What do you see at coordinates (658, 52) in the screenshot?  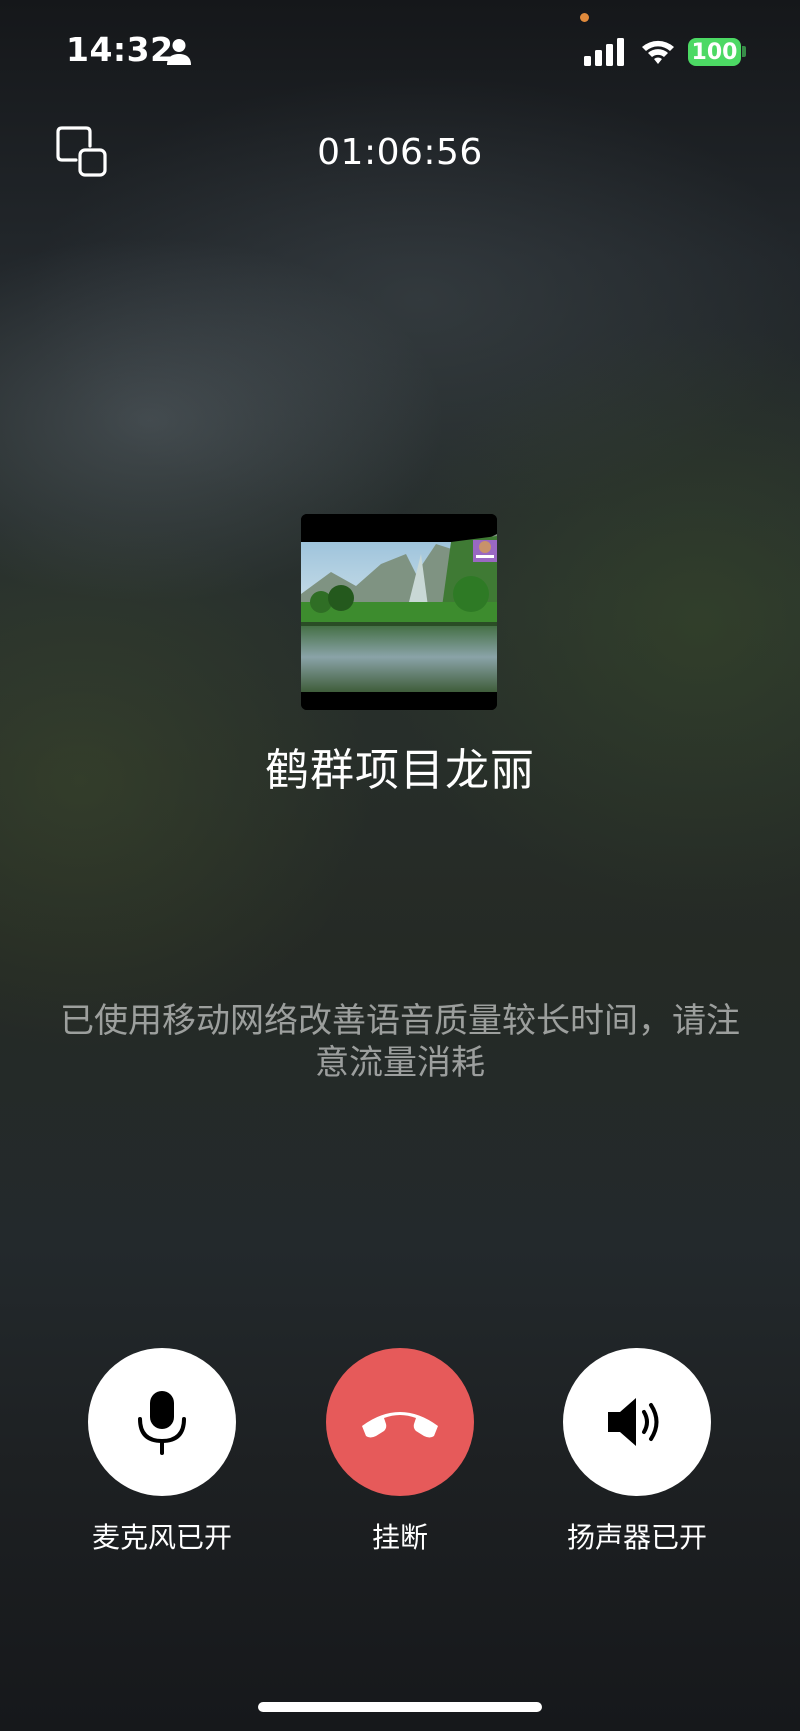 I see `wifi-icon` at bounding box center [658, 52].